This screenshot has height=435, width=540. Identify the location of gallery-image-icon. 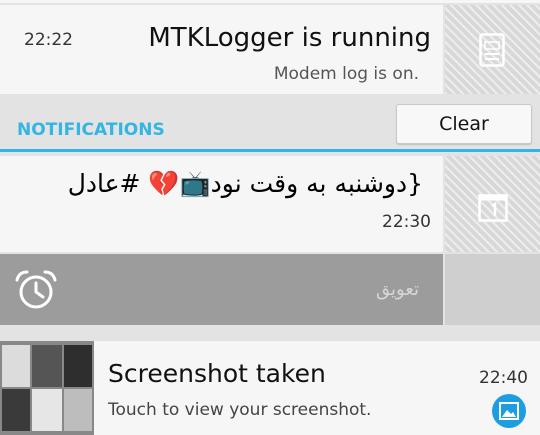
(509, 411).